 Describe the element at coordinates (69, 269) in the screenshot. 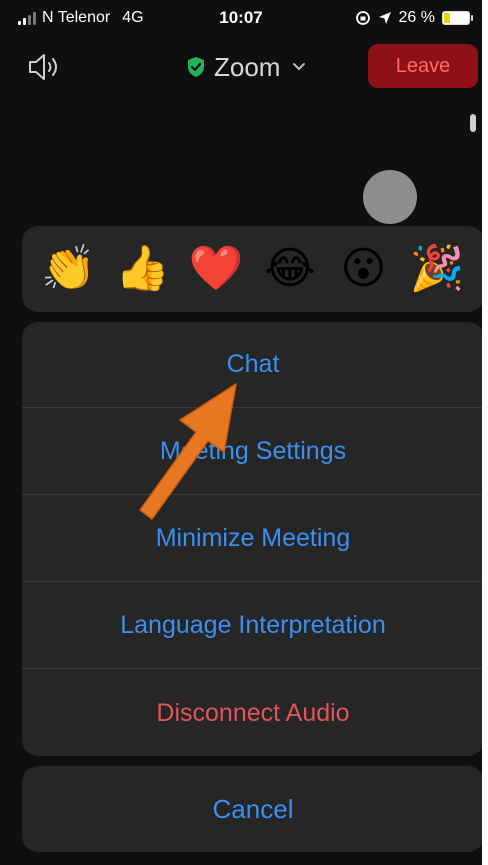

I see `clapping-hands-icon: 👏` at that location.